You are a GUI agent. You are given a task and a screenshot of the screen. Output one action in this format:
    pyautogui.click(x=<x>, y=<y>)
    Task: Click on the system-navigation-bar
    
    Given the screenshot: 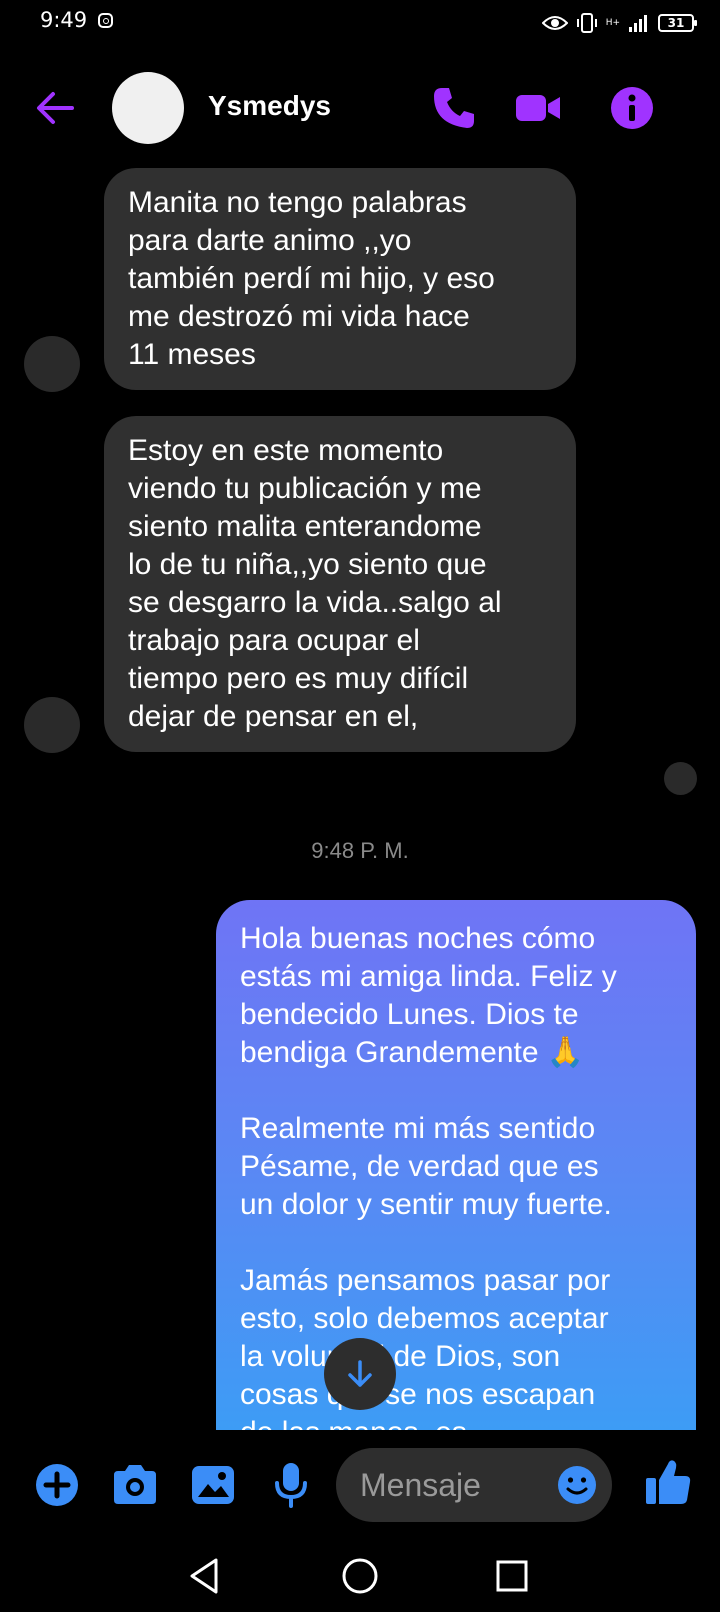 What is the action you would take?
    pyautogui.click(x=360, y=1576)
    